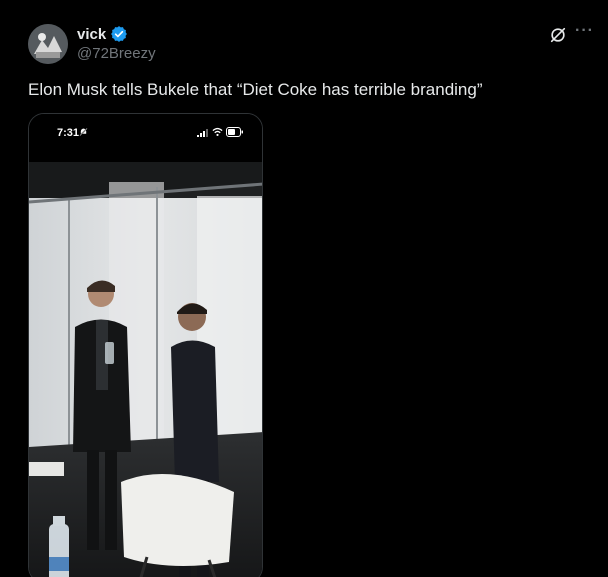  Describe the element at coordinates (68, 133) in the screenshot. I see `status-time: 7:31` at that location.